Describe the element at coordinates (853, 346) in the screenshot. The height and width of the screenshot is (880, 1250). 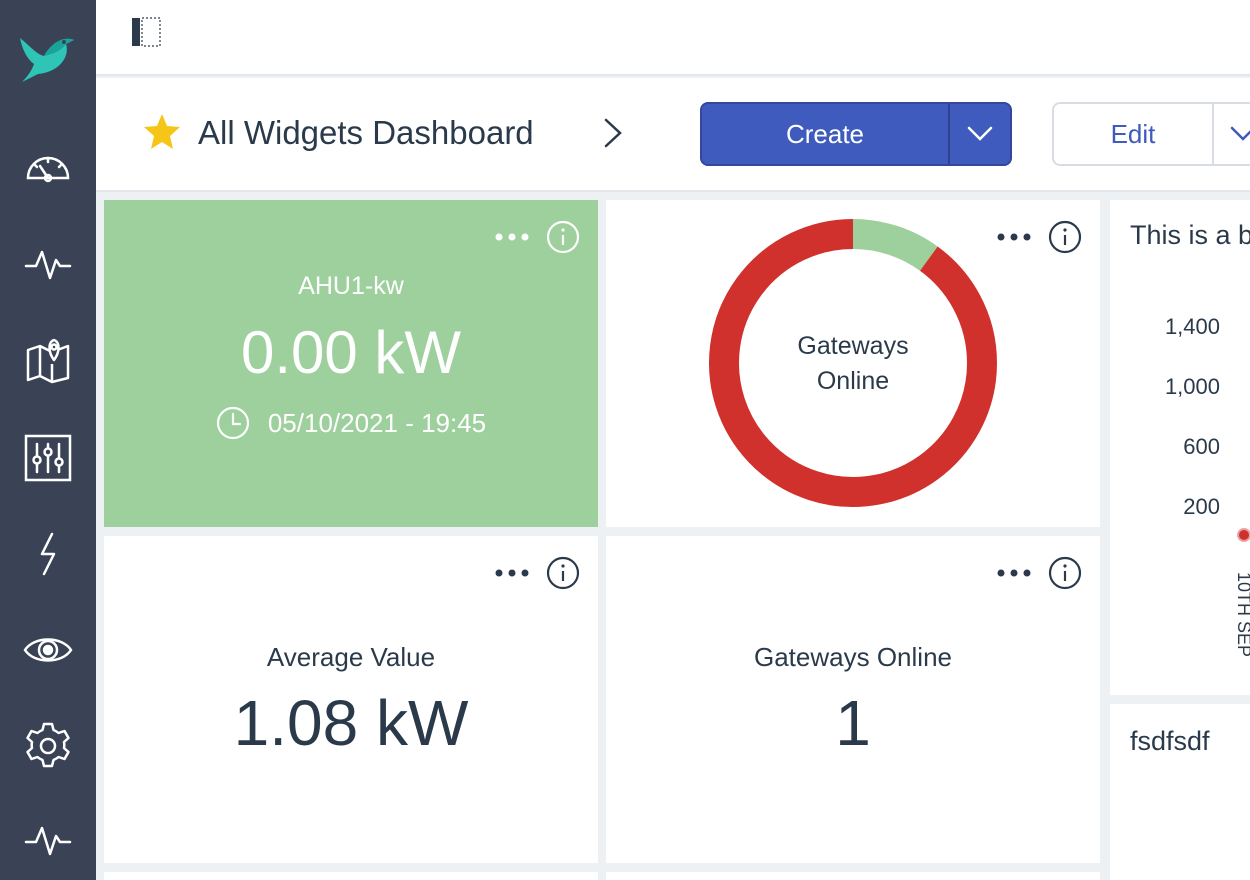
I see `donut-center-line1: Gateways` at that location.